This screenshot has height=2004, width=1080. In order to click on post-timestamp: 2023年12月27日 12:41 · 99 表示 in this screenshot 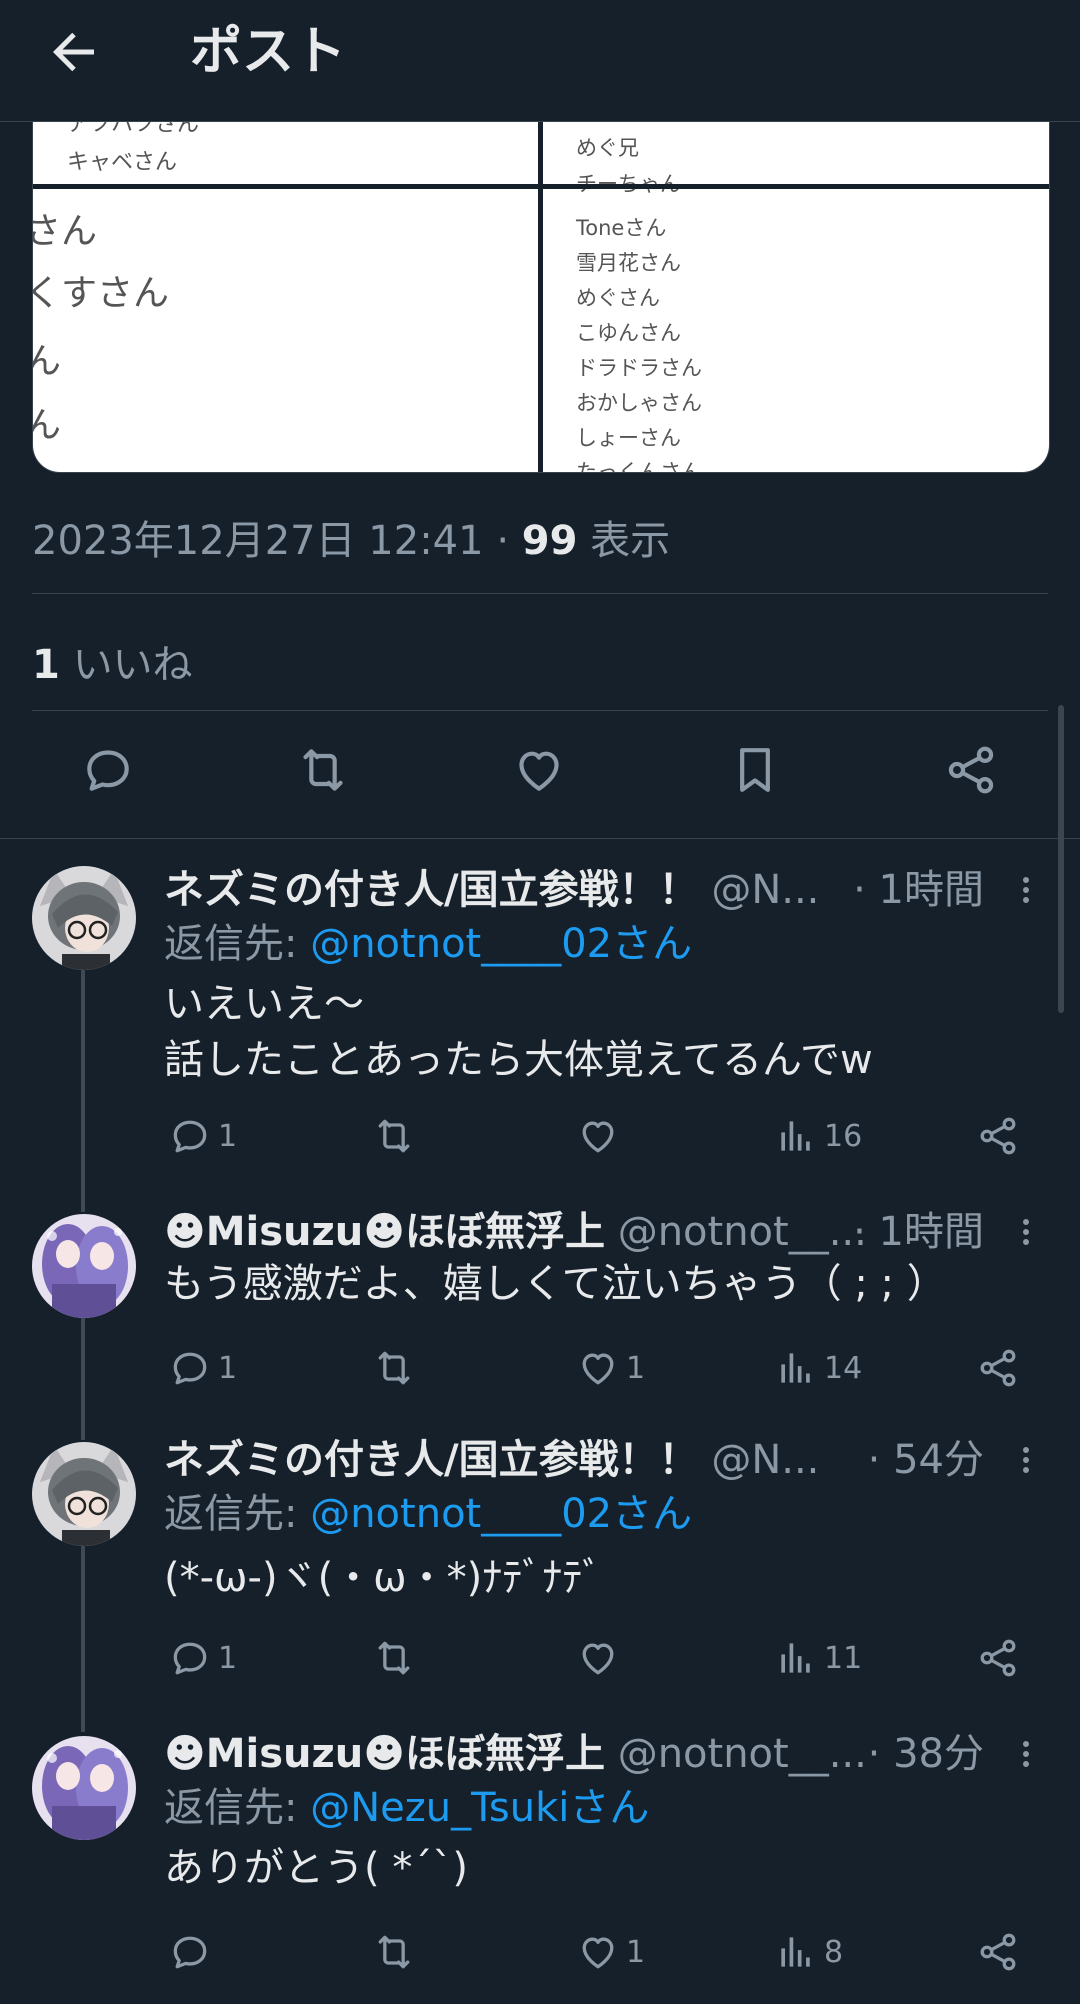, I will do `click(351, 537)`.